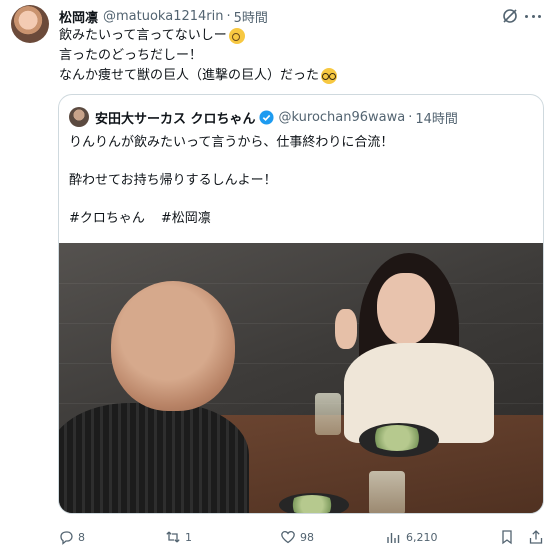 The image size is (552, 553). Describe the element at coordinates (66, 538) in the screenshot. I see `reply-icon` at that location.